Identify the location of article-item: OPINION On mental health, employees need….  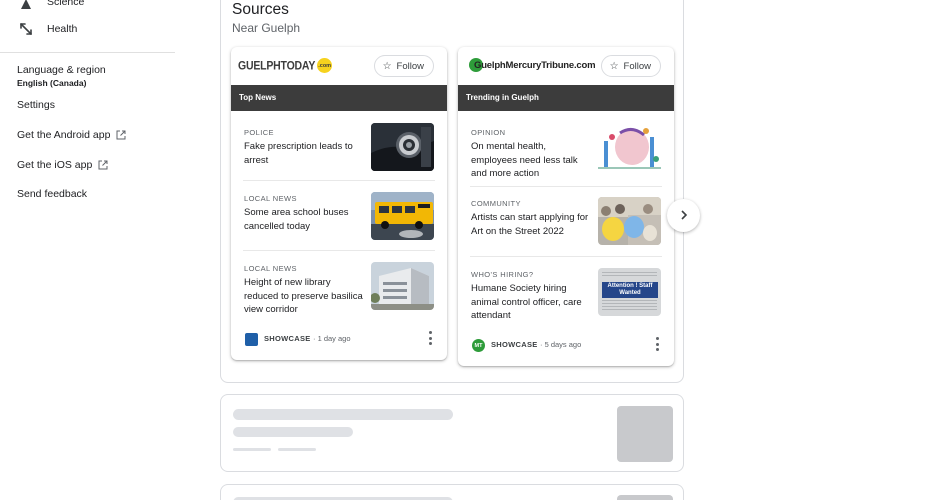
(566, 149).